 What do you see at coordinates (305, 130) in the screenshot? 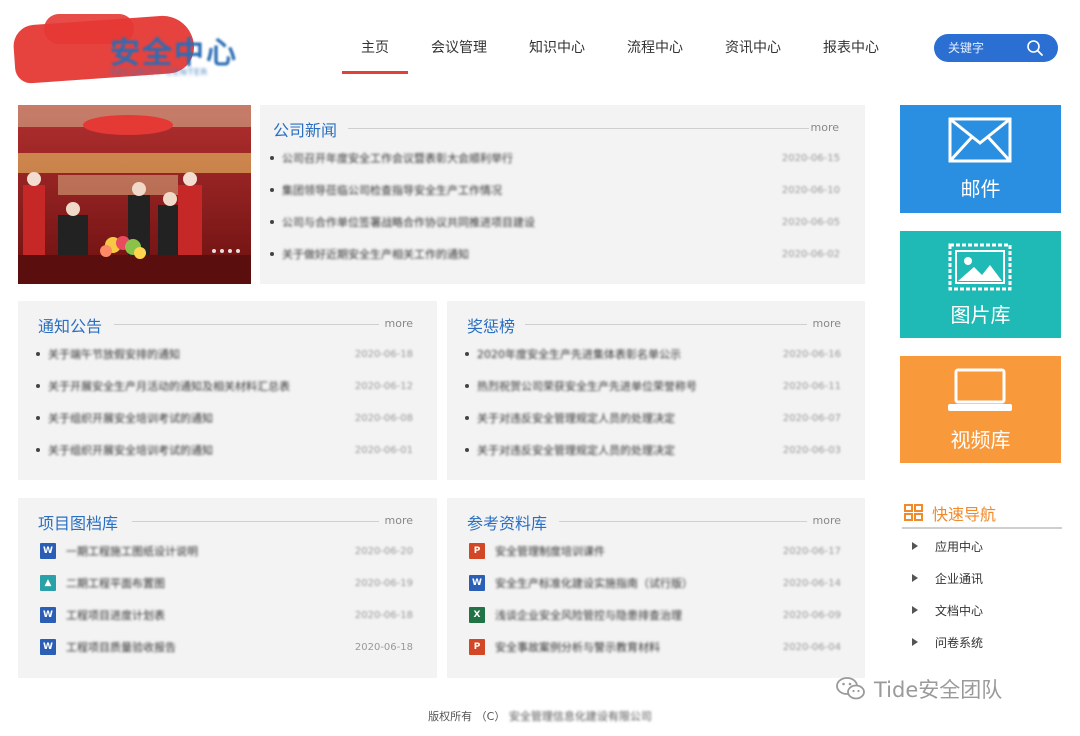
I see `company-news-title: 公司新闻` at bounding box center [305, 130].